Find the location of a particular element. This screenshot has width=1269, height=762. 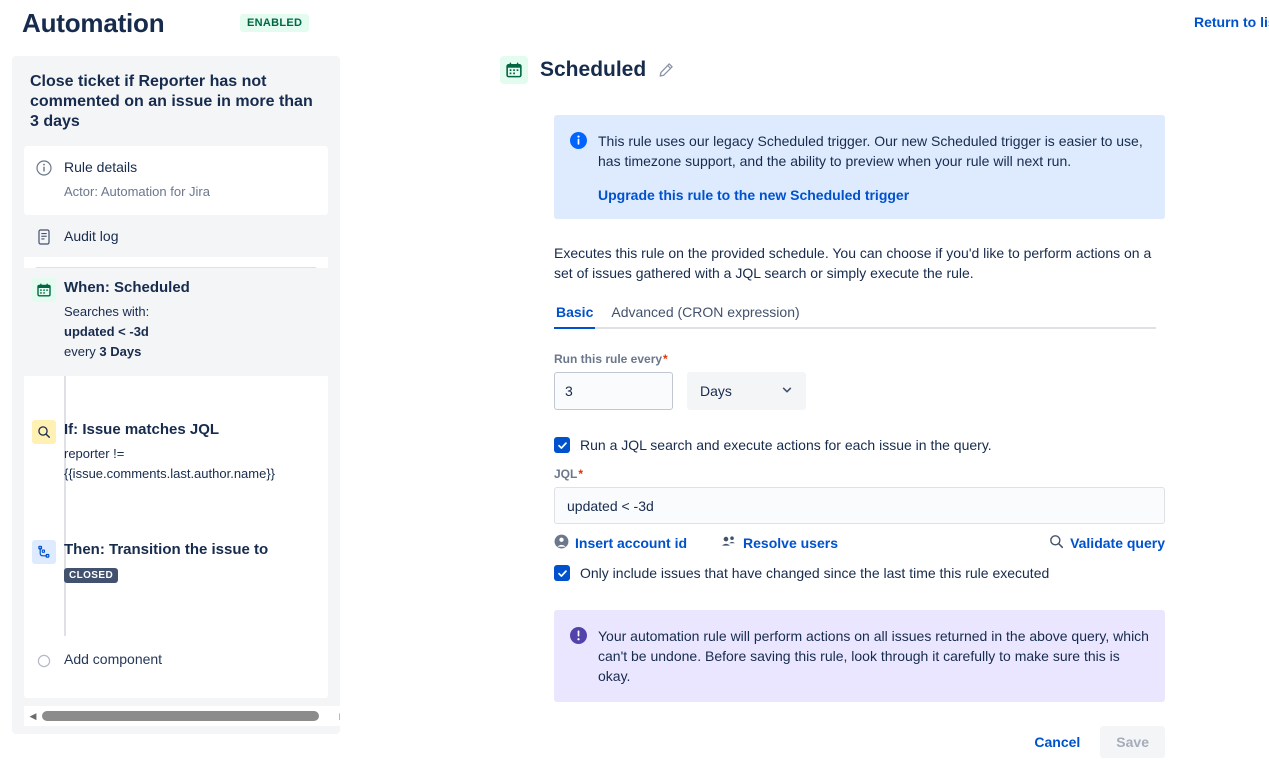

validate-query-link: Validate query is located at coordinates (1107, 543).